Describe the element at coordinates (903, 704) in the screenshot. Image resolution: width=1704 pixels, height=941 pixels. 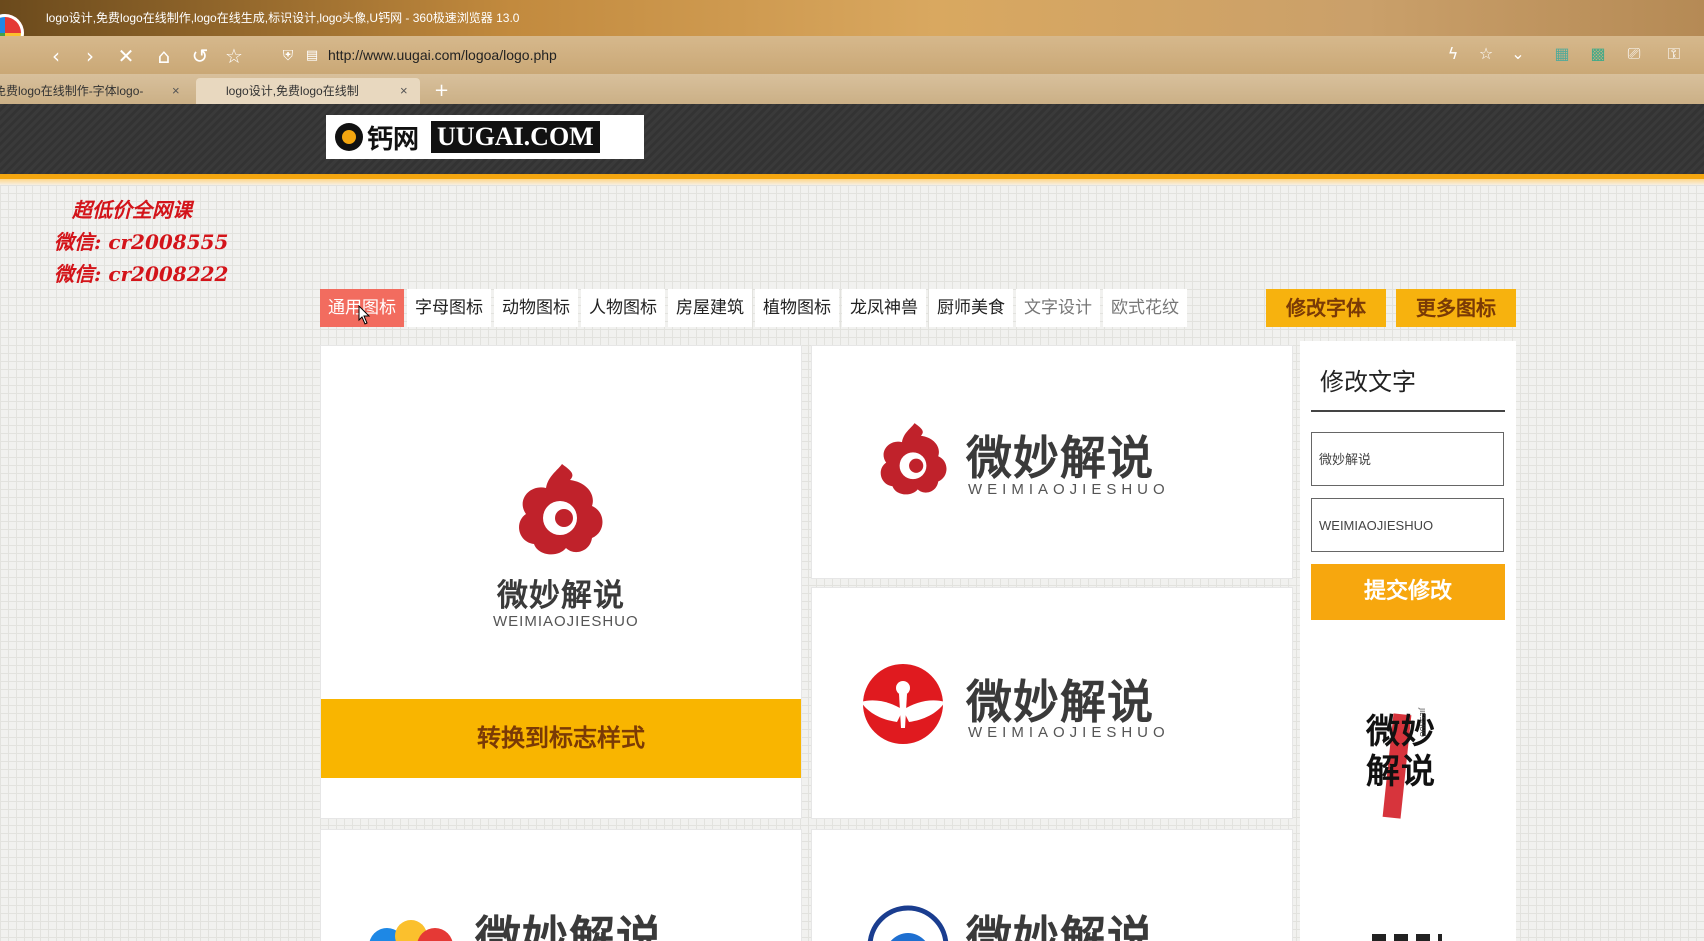
I see `red-wings-logo-icon` at that location.